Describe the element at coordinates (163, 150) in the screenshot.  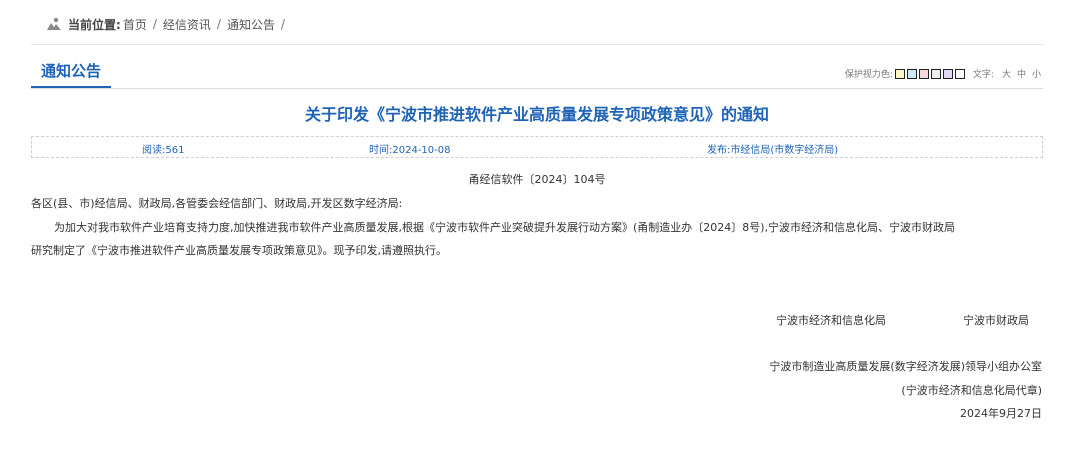
I see `read-count: 阅读:561` at that location.